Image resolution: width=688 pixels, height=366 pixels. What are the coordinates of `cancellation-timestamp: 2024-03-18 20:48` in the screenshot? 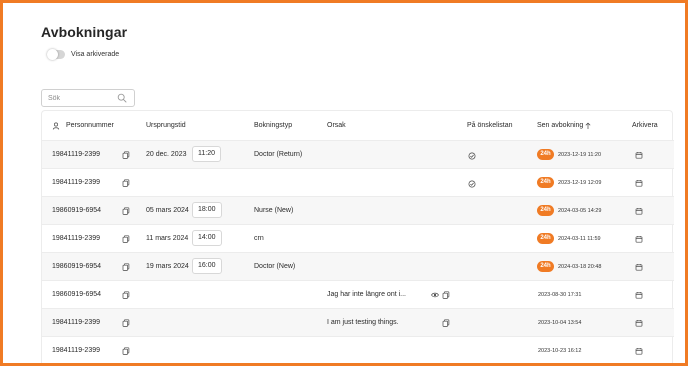 It's located at (580, 267).